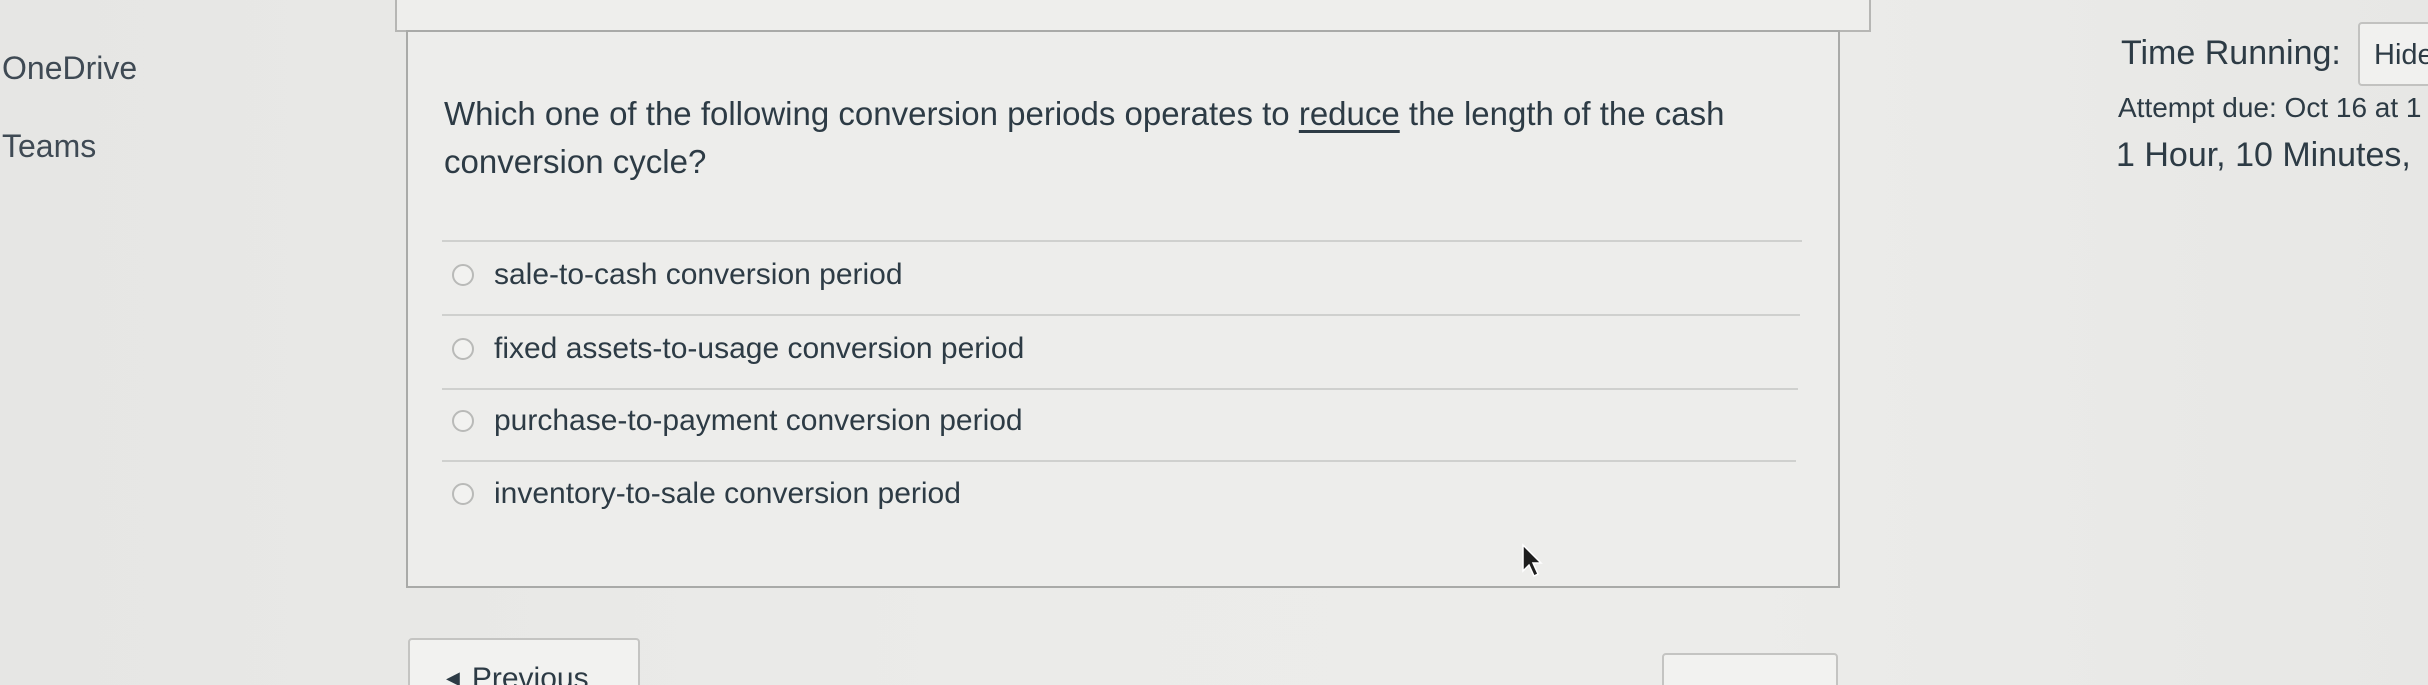  What do you see at coordinates (1750, 669) in the screenshot?
I see `next-button` at bounding box center [1750, 669].